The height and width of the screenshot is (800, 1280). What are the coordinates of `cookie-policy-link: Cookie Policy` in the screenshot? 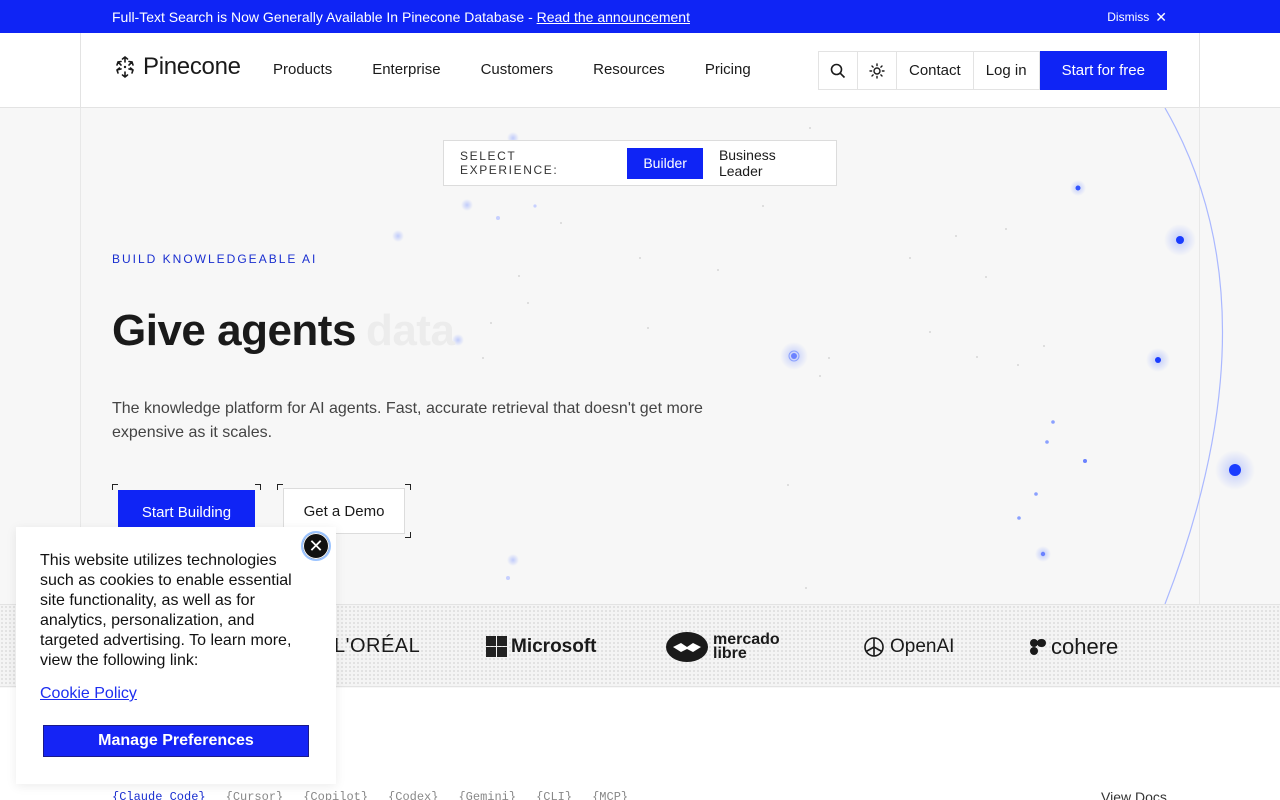 It's located at (88, 694).